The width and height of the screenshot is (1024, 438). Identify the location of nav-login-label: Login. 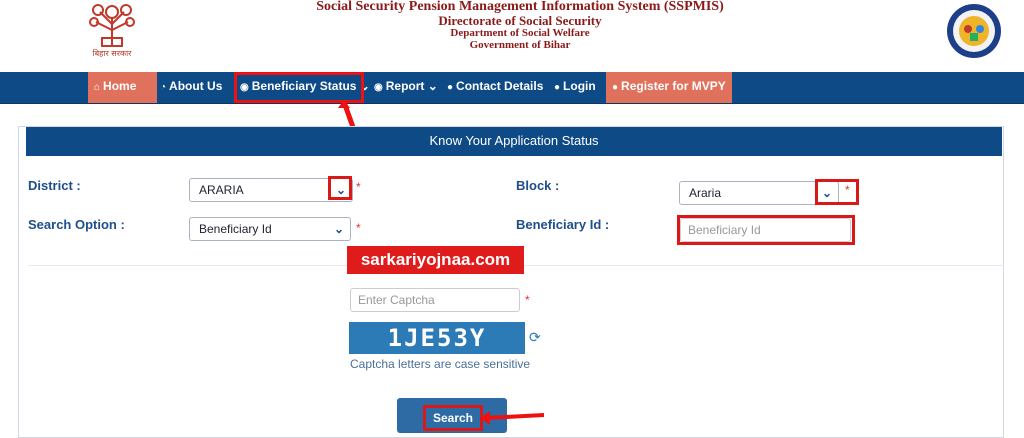
(579, 86).